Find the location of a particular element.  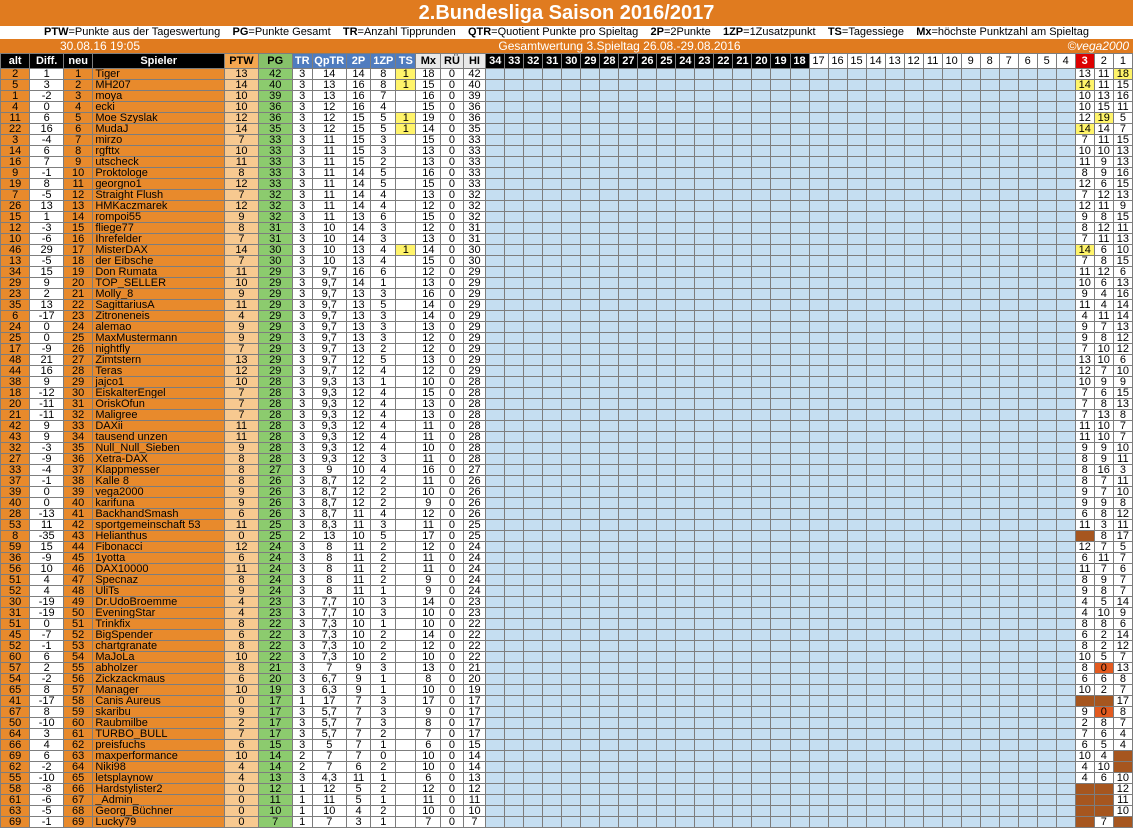

zp-cell: 1 is located at coordinates (383, 778).